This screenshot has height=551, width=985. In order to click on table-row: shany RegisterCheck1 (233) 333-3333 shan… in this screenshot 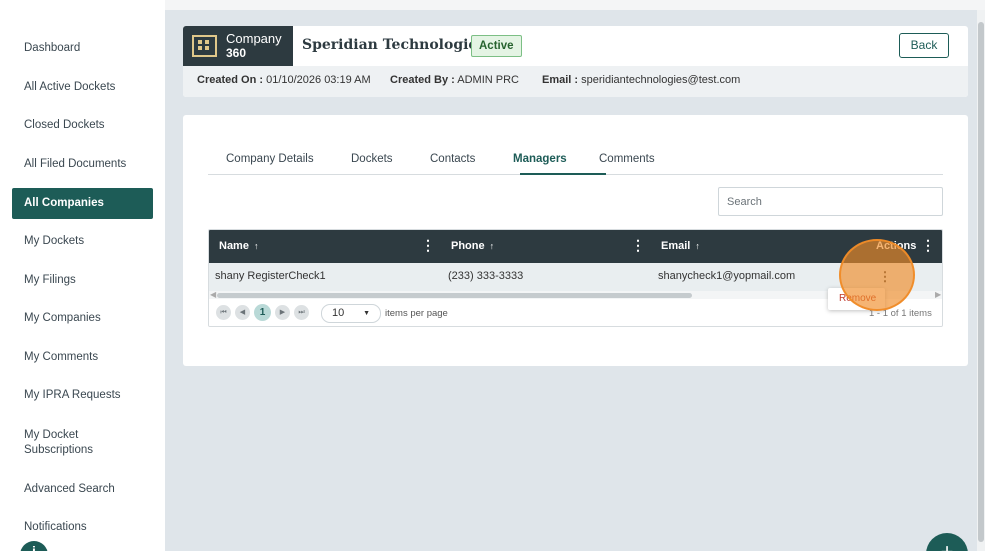, I will do `click(575, 277)`.